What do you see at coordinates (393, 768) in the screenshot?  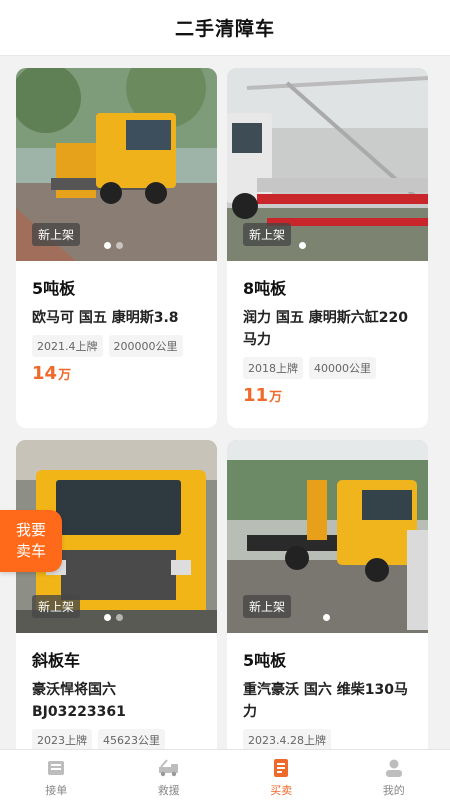 I see `profile-icon` at bounding box center [393, 768].